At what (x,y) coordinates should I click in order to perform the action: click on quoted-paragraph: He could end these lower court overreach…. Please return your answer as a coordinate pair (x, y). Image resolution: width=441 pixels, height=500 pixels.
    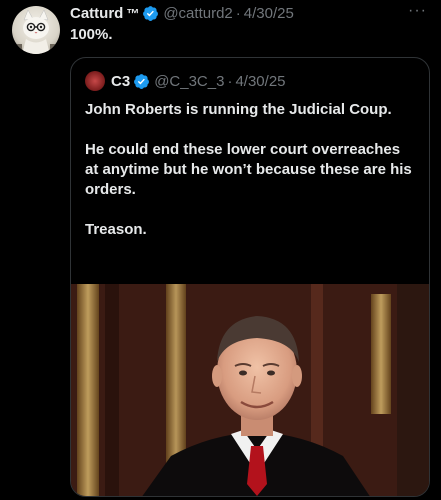
    Looking at the image, I should click on (248, 169).